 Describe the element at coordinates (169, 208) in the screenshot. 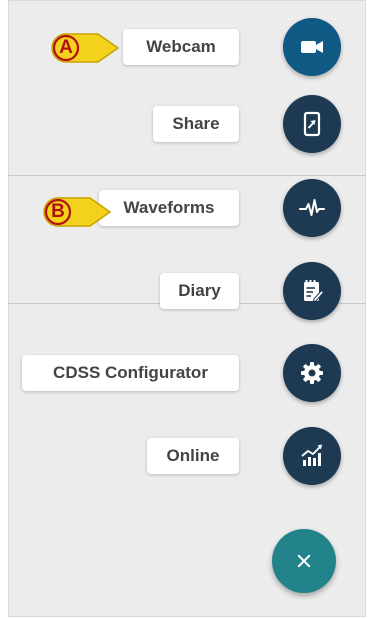

I see `waveforms-label: Waveforms` at that location.